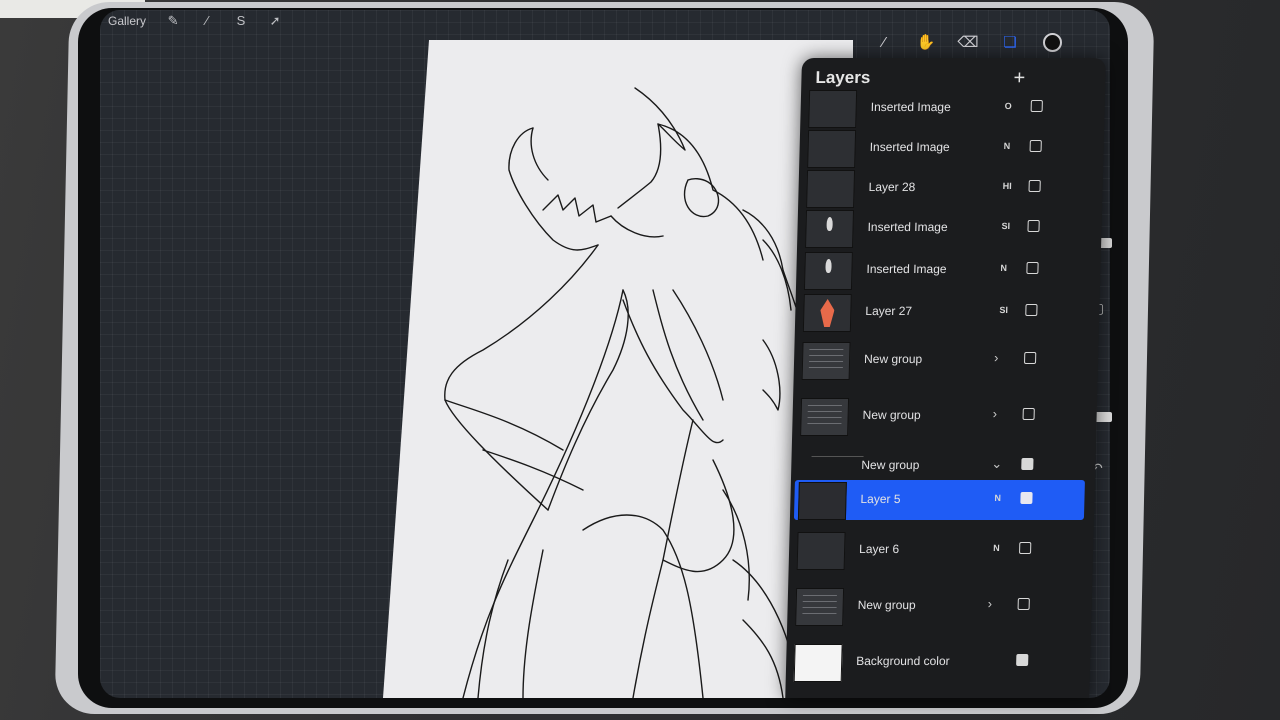  Describe the element at coordinates (207, 21) in the screenshot. I see `magic-wand-icon: ⁄` at that location.